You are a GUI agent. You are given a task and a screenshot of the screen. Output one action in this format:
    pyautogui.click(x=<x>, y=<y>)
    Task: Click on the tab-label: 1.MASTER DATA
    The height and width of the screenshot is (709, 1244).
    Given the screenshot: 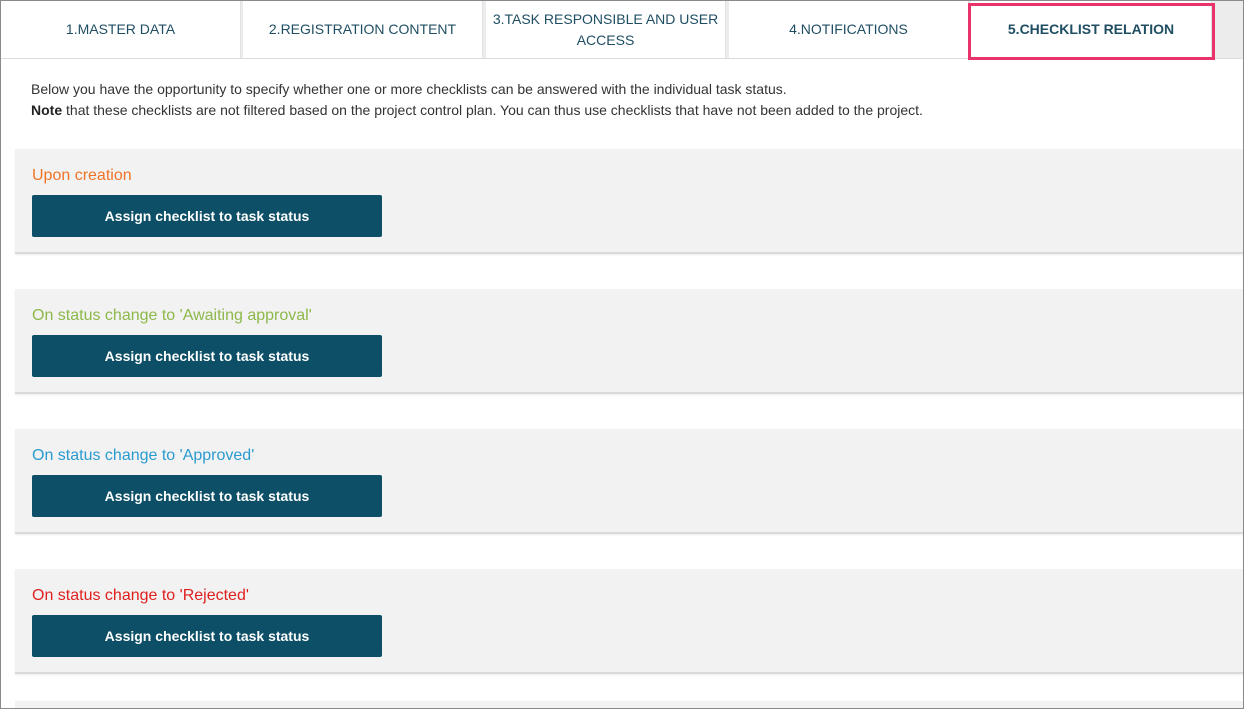 What is the action you would take?
    pyautogui.click(x=120, y=29)
    